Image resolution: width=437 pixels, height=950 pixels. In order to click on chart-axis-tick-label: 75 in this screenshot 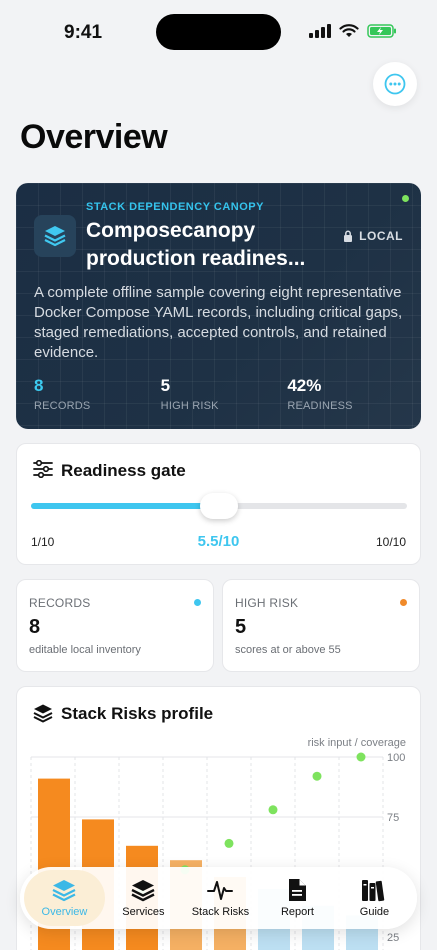, I will do `click(393, 818)`.